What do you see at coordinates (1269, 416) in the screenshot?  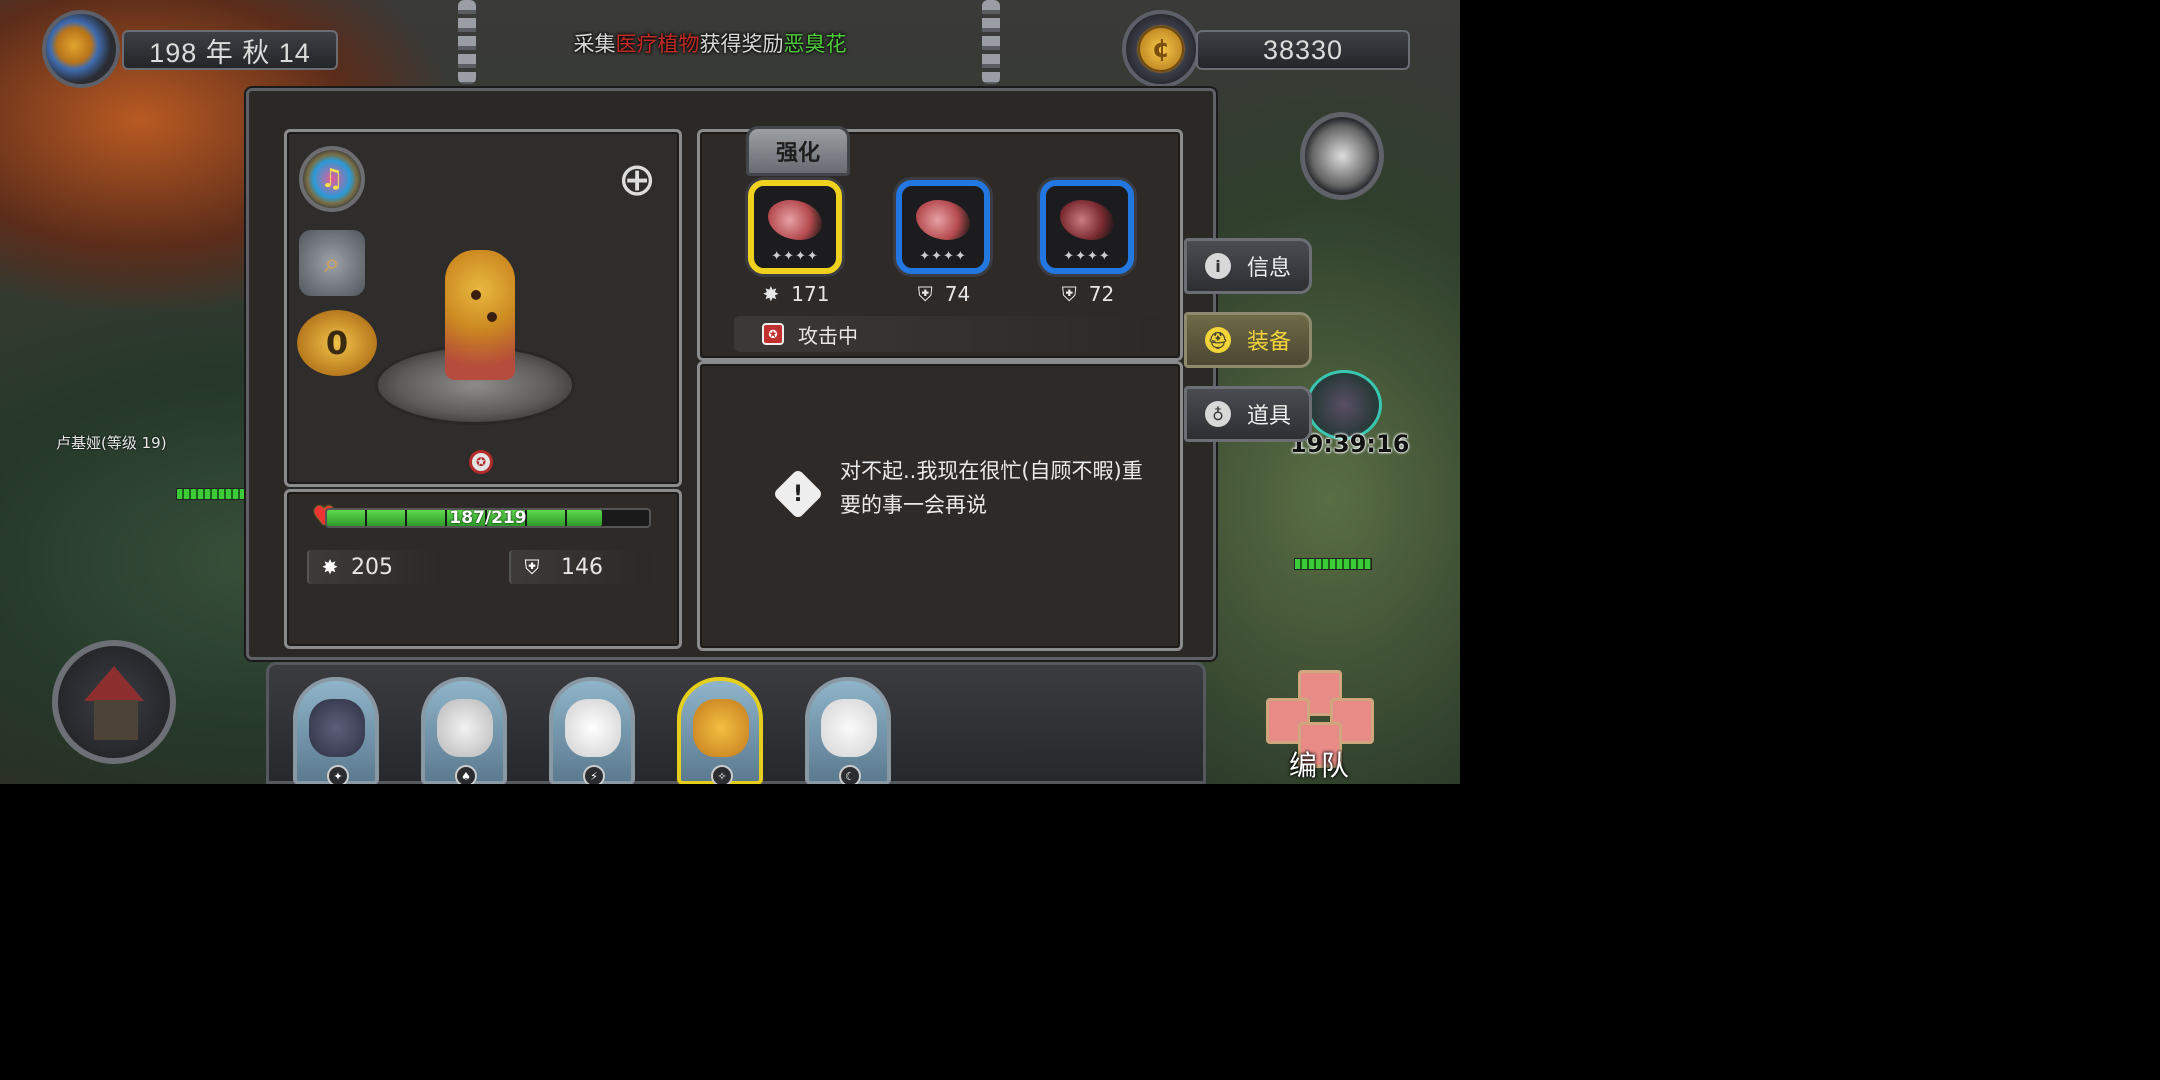 I see `tab-items-label: 道具` at bounding box center [1269, 416].